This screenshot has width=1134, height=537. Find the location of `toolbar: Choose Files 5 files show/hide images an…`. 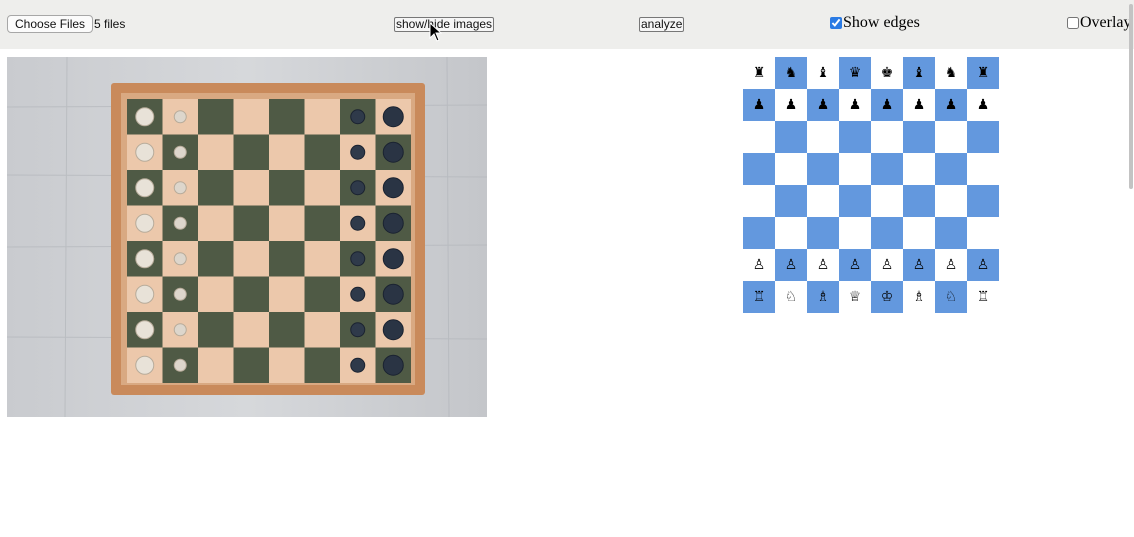

toolbar: Choose Files 5 files show/hide images an… is located at coordinates (567, 24).